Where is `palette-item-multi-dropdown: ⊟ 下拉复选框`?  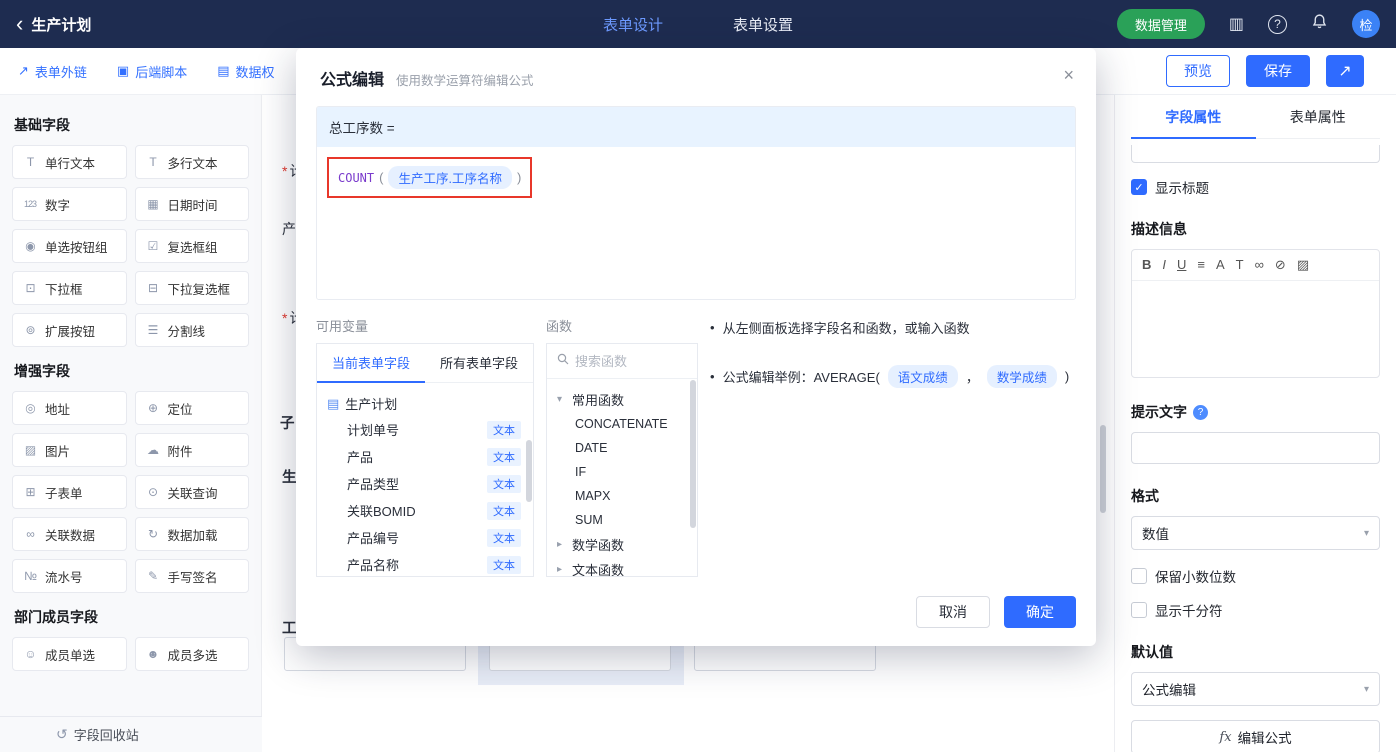
palette-item-multi-dropdown: ⊟ 下拉复选框 is located at coordinates (191, 288).